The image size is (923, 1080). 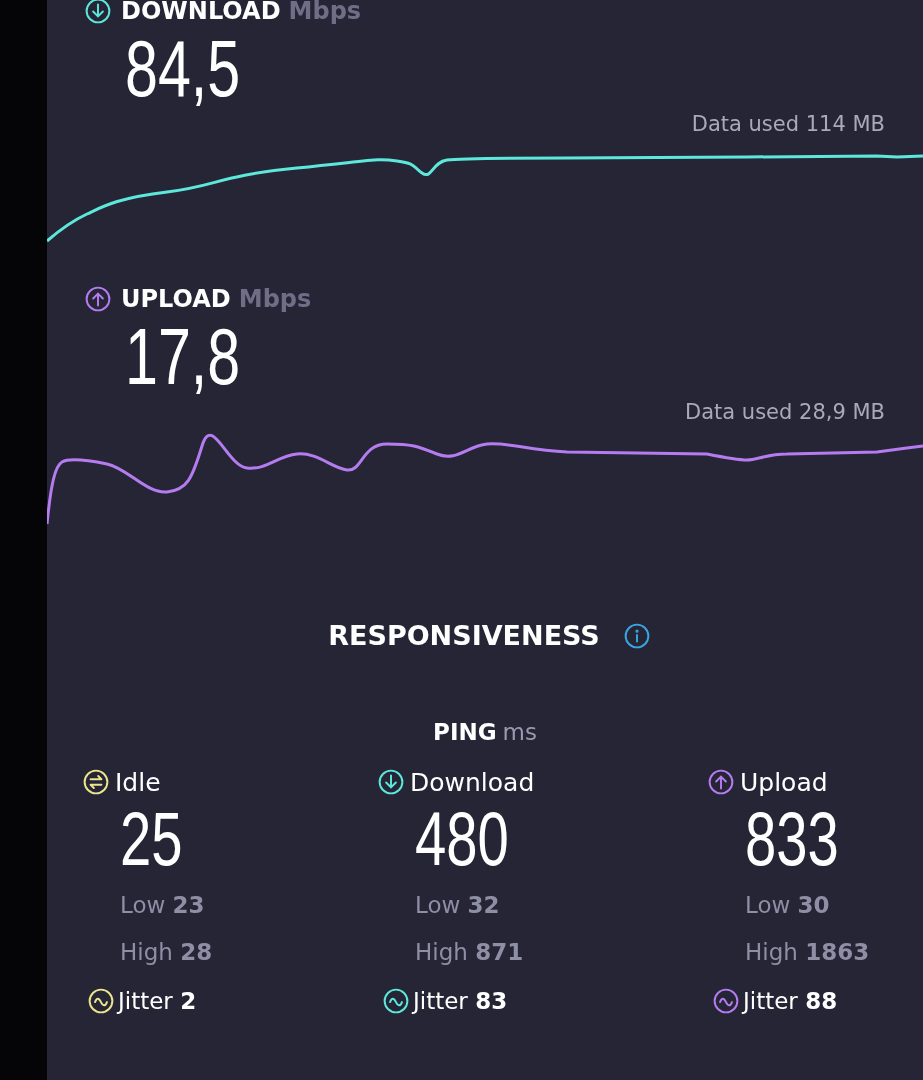 I want to click on low-text: Low 32, so click(x=457, y=904).